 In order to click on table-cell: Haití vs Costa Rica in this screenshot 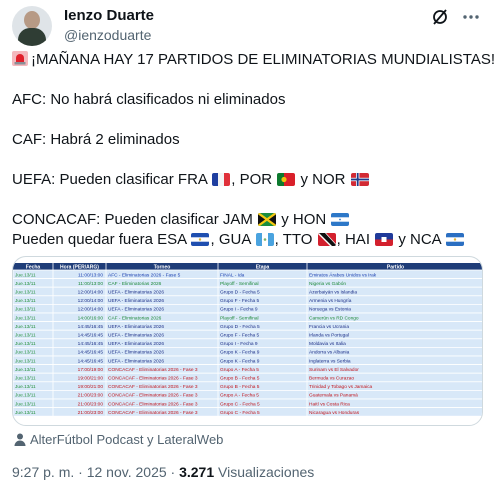, I will do `click(329, 404)`.